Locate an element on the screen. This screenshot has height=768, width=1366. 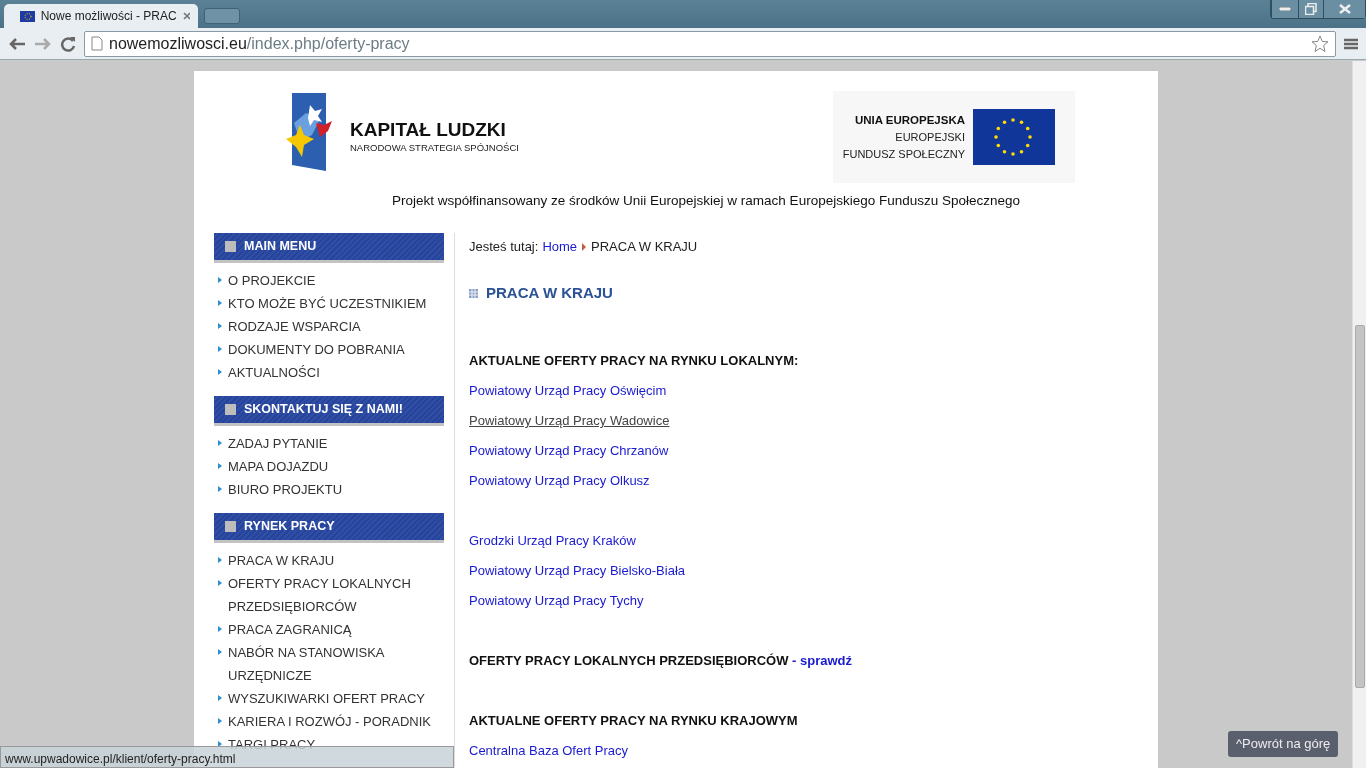
menu-item: DOKUMENTY DO POBRANIA is located at coordinates (316, 350).